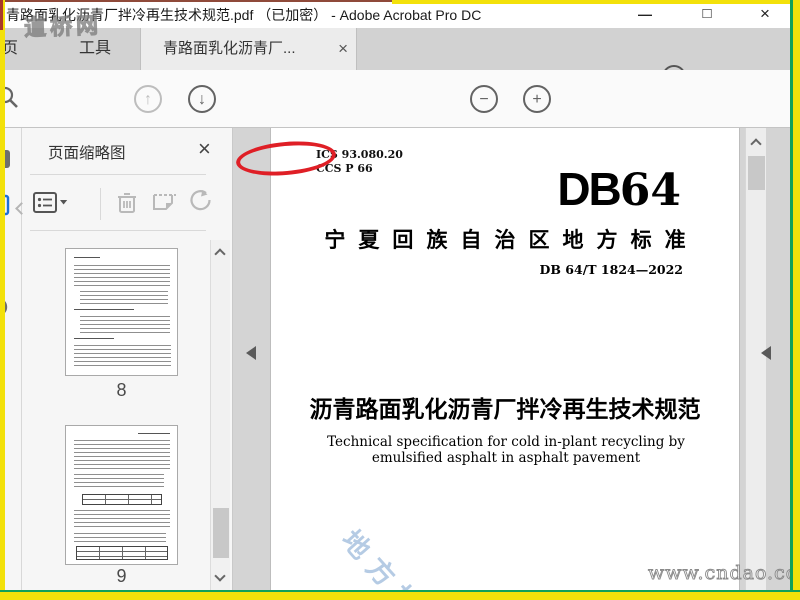  I want to click on thumbnail-toolbar-divider, so click(100, 204).